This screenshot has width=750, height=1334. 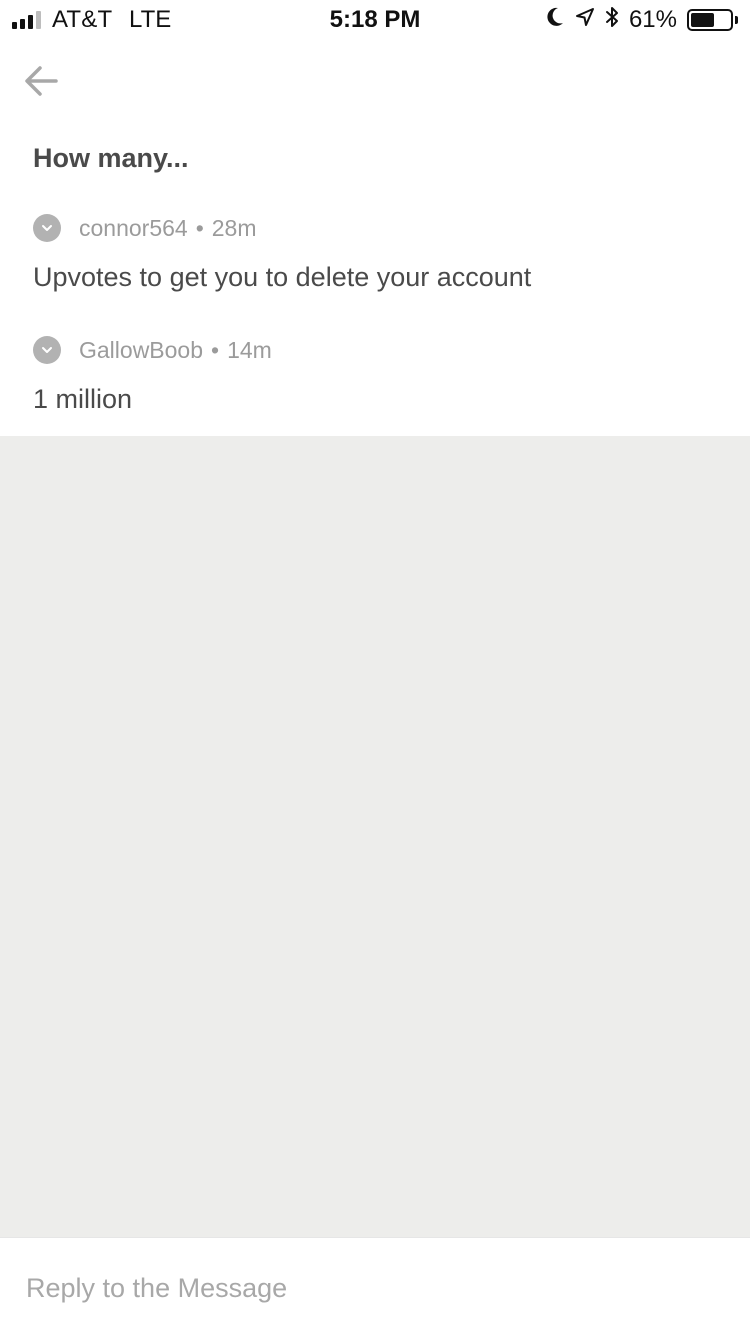 What do you see at coordinates (736, 20) in the screenshot?
I see `battery-tip` at bounding box center [736, 20].